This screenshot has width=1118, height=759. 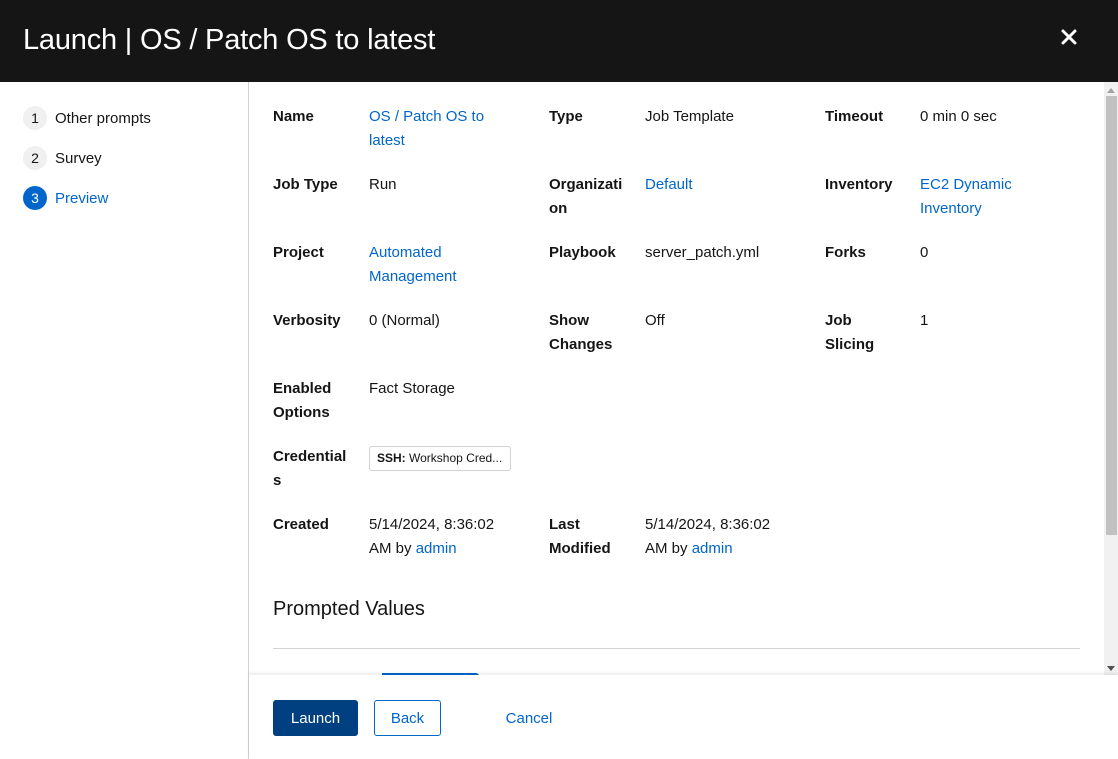 What do you see at coordinates (720, 185) in the screenshot?
I see `organization-value: Default` at bounding box center [720, 185].